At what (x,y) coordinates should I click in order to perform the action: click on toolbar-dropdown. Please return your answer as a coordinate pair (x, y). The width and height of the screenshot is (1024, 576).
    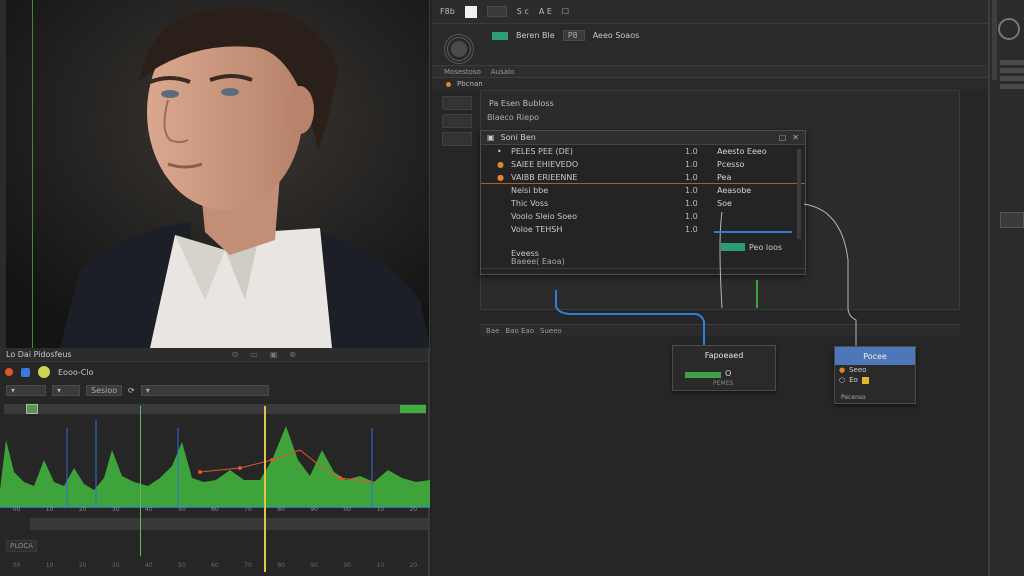
    Looking at the image, I should click on (496, 11).